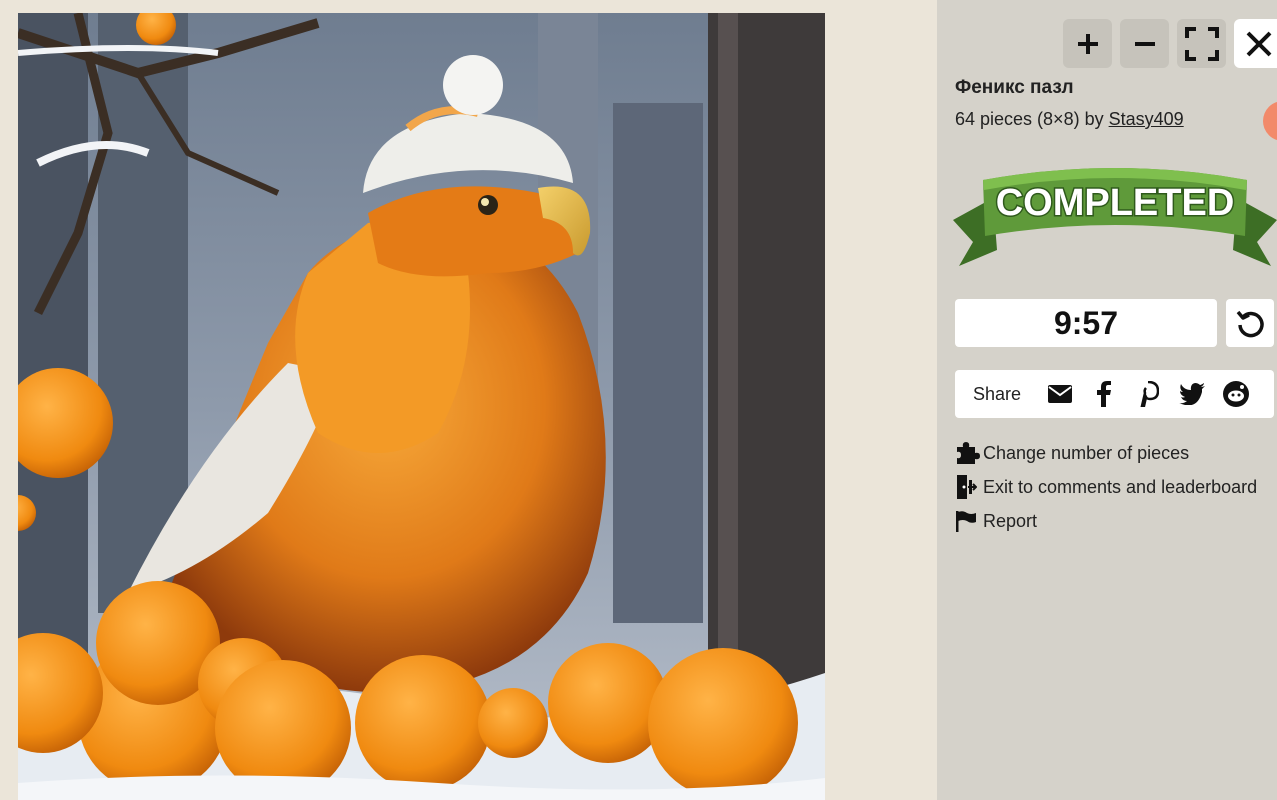 The height and width of the screenshot is (800, 1277). I want to click on facebook-icon, so click(1104, 394).